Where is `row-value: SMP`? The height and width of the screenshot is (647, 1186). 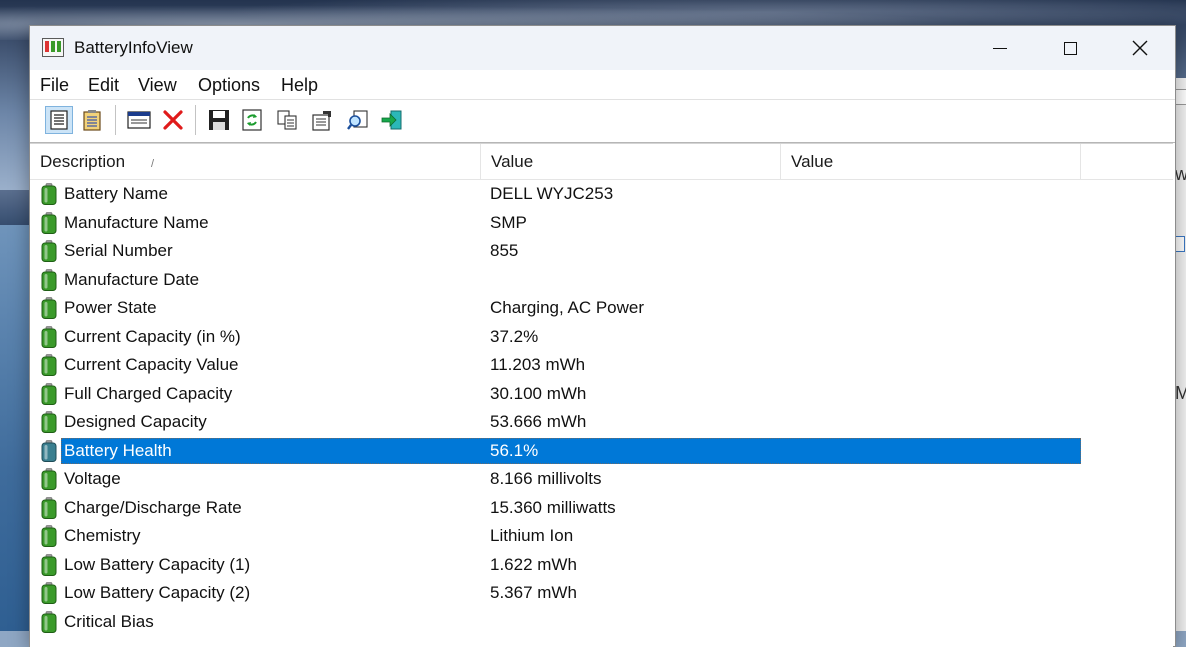 row-value: SMP is located at coordinates (508, 222).